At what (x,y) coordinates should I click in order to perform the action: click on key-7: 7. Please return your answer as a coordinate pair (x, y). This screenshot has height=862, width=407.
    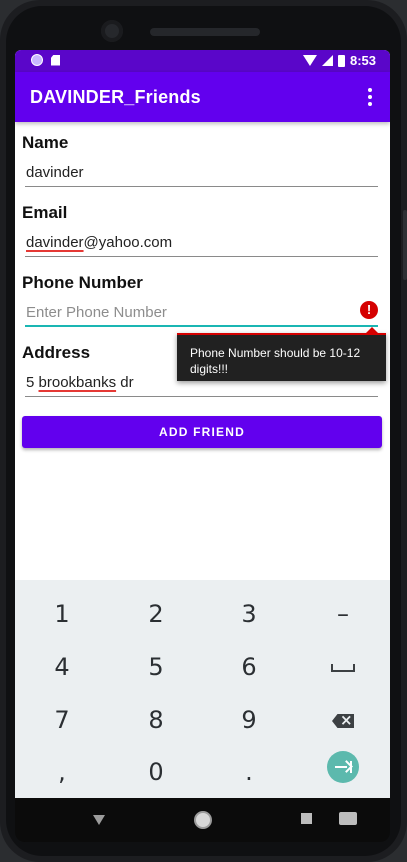
    Looking at the image, I should click on (62, 720).